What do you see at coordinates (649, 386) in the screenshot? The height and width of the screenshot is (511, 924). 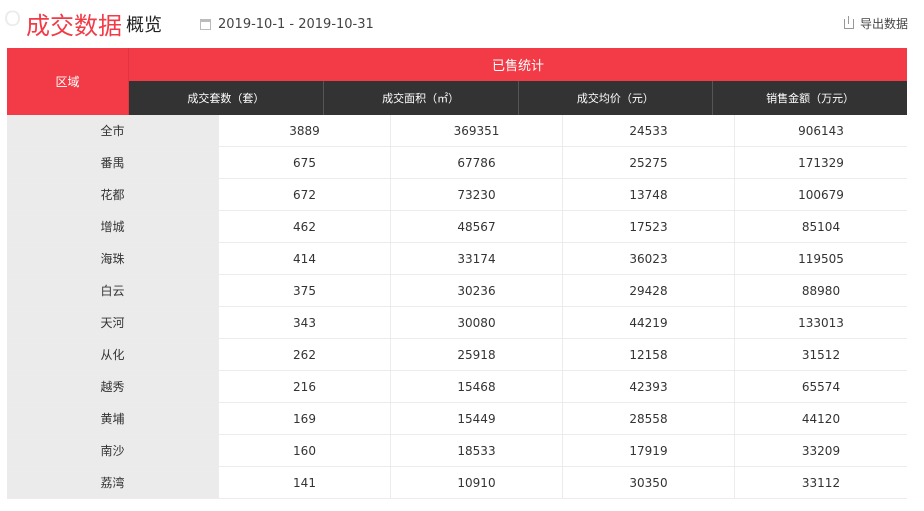 I see `avg-price-cell: 42393` at bounding box center [649, 386].